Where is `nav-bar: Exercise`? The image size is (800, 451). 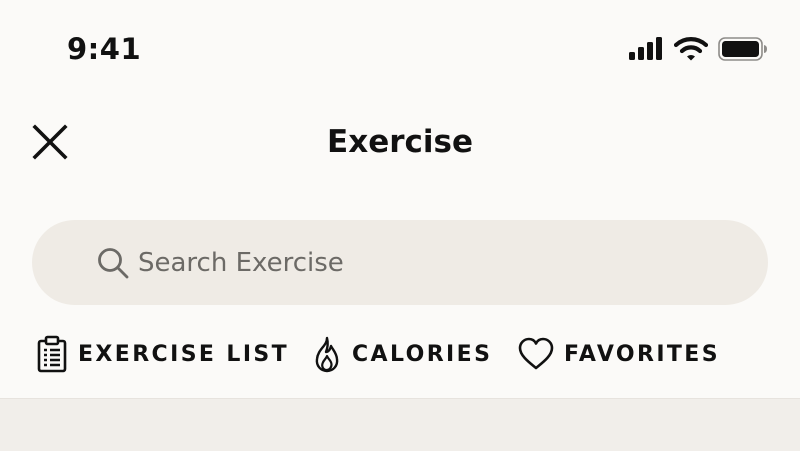 nav-bar: Exercise is located at coordinates (400, 140).